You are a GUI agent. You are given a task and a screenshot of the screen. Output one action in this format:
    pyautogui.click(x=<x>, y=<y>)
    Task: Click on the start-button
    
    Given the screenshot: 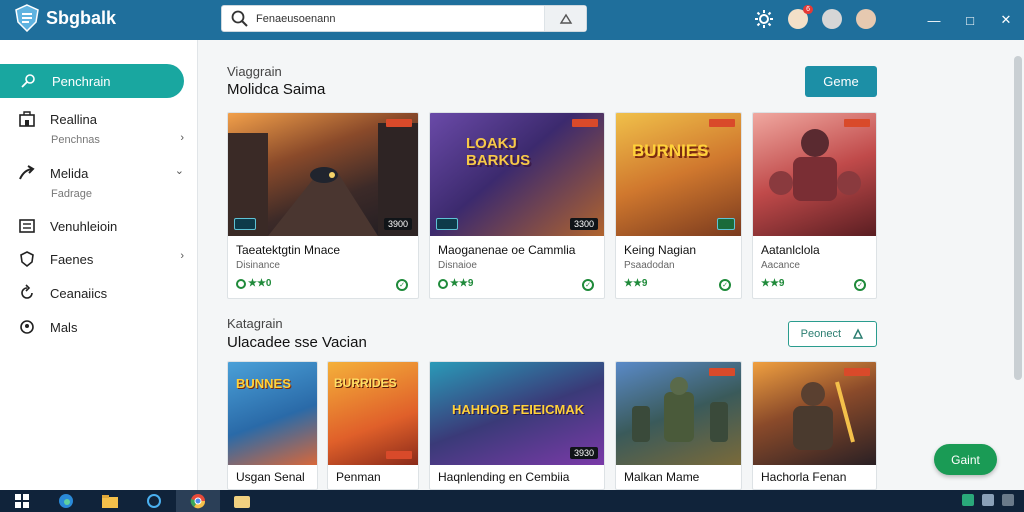 What is the action you would take?
    pyautogui.click(x=22, y=501)
    